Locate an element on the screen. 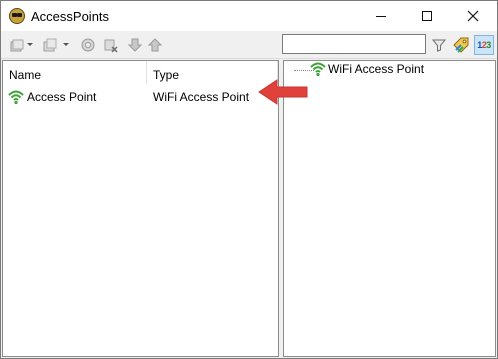  move-up-icon is located at coordinates (155, 45).